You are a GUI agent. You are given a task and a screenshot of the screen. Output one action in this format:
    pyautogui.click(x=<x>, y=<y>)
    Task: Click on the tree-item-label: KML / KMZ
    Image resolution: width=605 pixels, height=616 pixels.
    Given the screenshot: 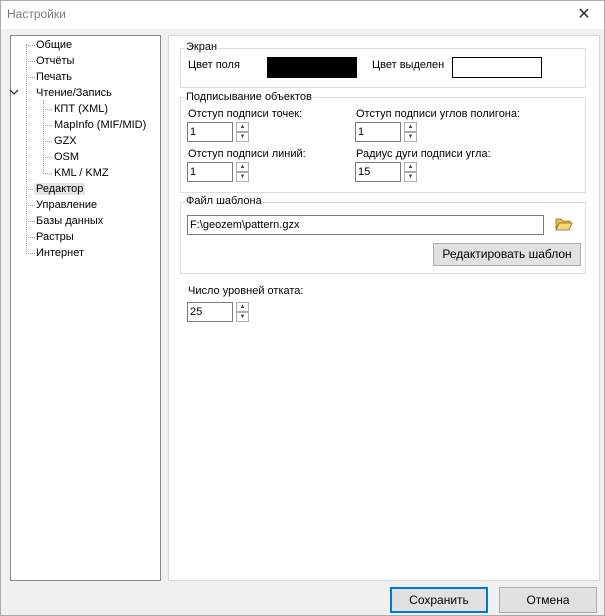 What is the action you would take?
    pyautogui.click(x=81, y=173)
    